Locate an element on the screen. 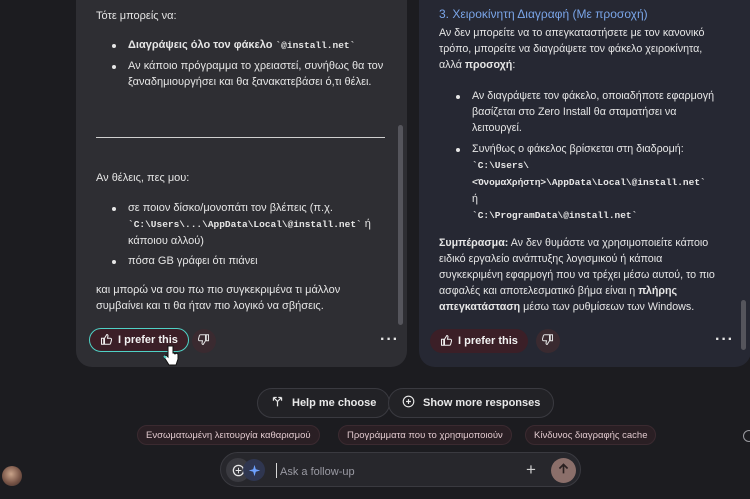  suggestion-chip: Ενσωματωμένη λειτουργία καθαρισμού is located at coordinates (228, 435).